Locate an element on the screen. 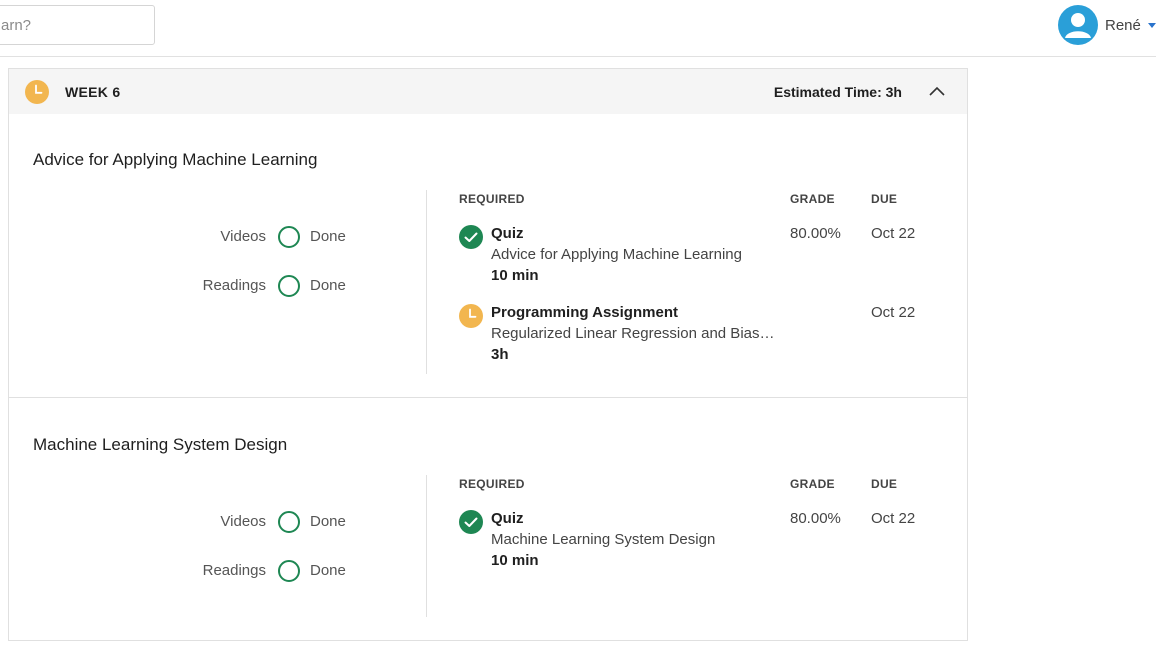  user-menu: René is located at coordinates (1107, 25).